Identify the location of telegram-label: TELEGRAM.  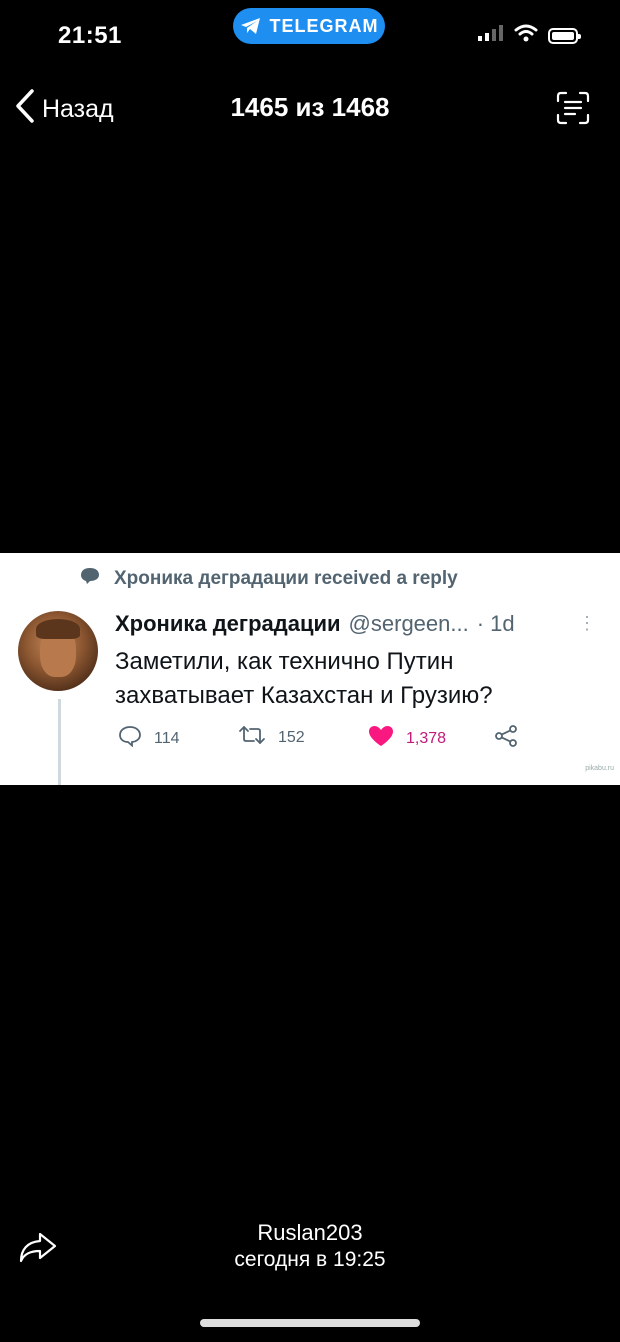
(324, 25).